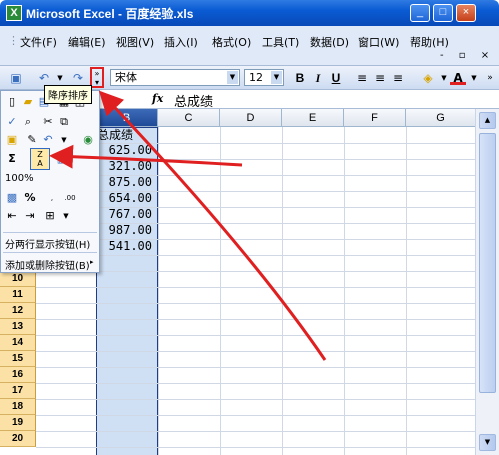 The image size is (499, 455). I want to click on menu-file: 文件(F), so click(38, 42).